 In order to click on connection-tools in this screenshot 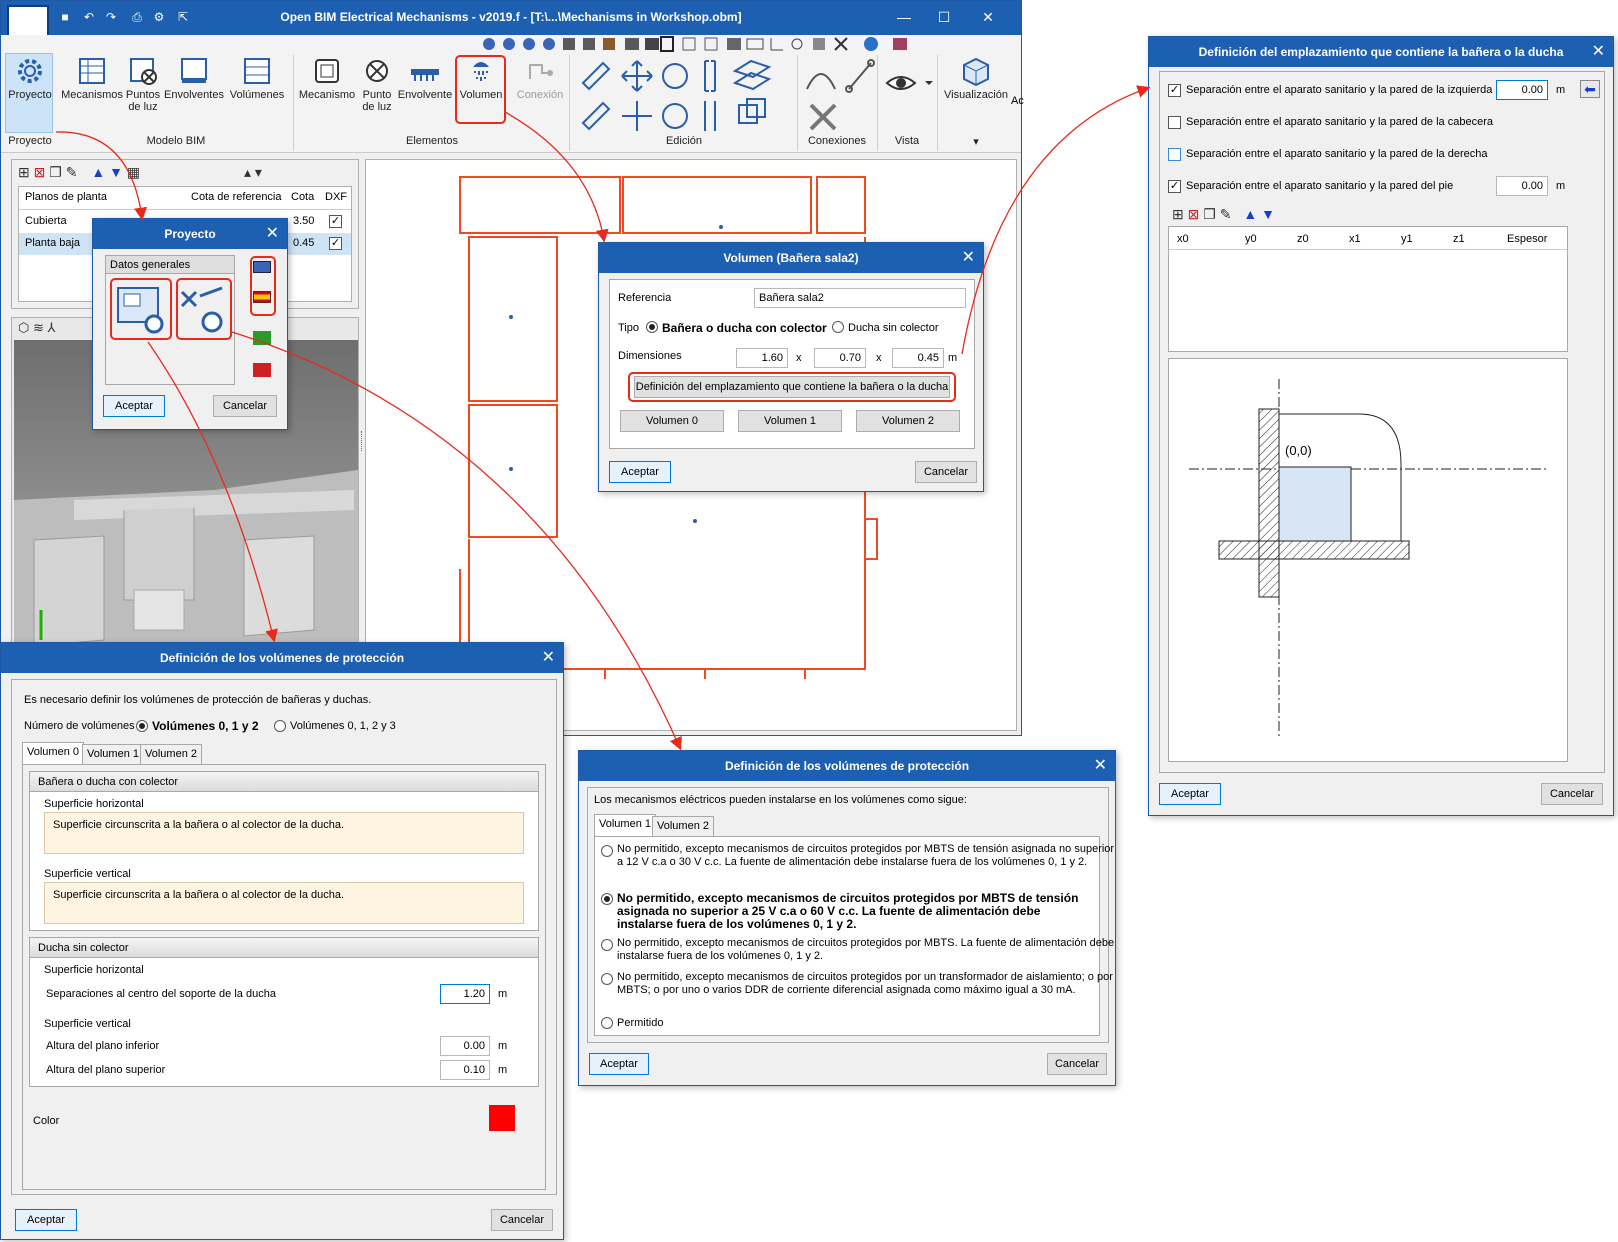, I will do `click(841, 94)`.